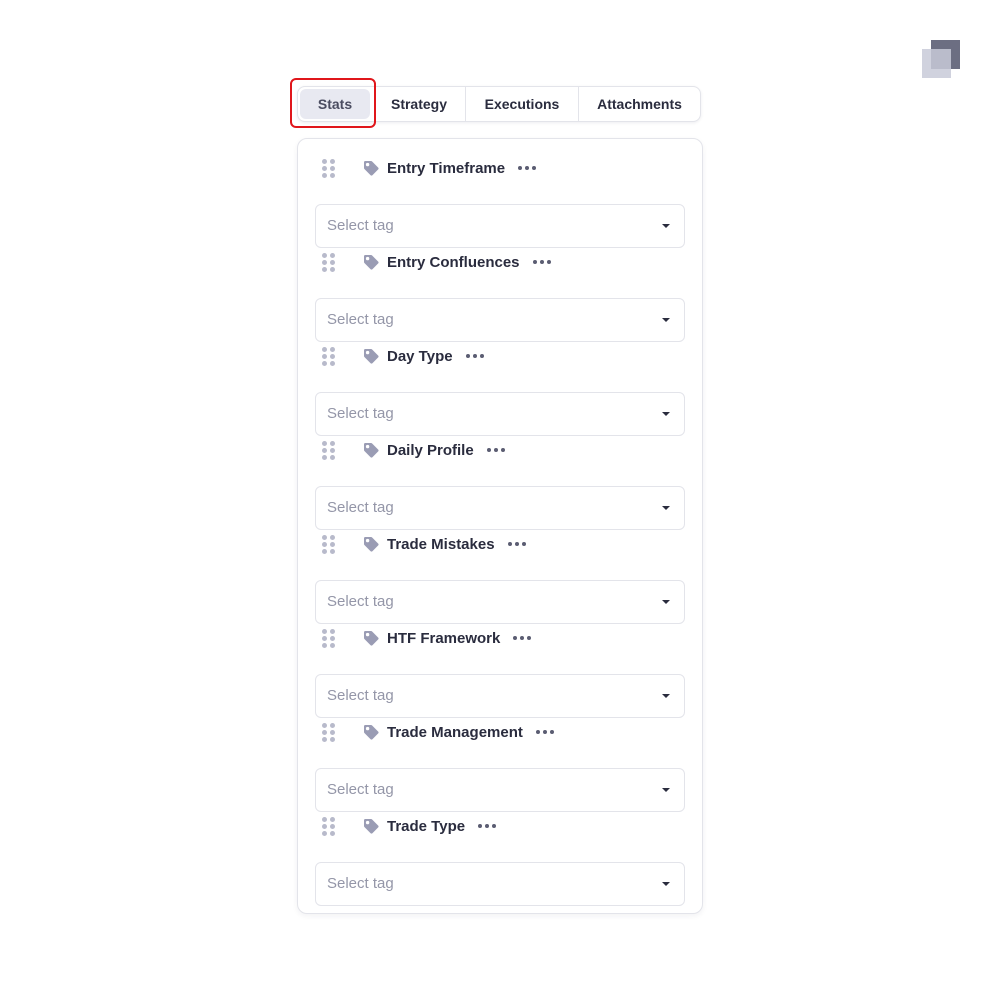  Describe the element at coordinates (426, 826) in the screenshot. I see `field-label: Trade Type` at that location.